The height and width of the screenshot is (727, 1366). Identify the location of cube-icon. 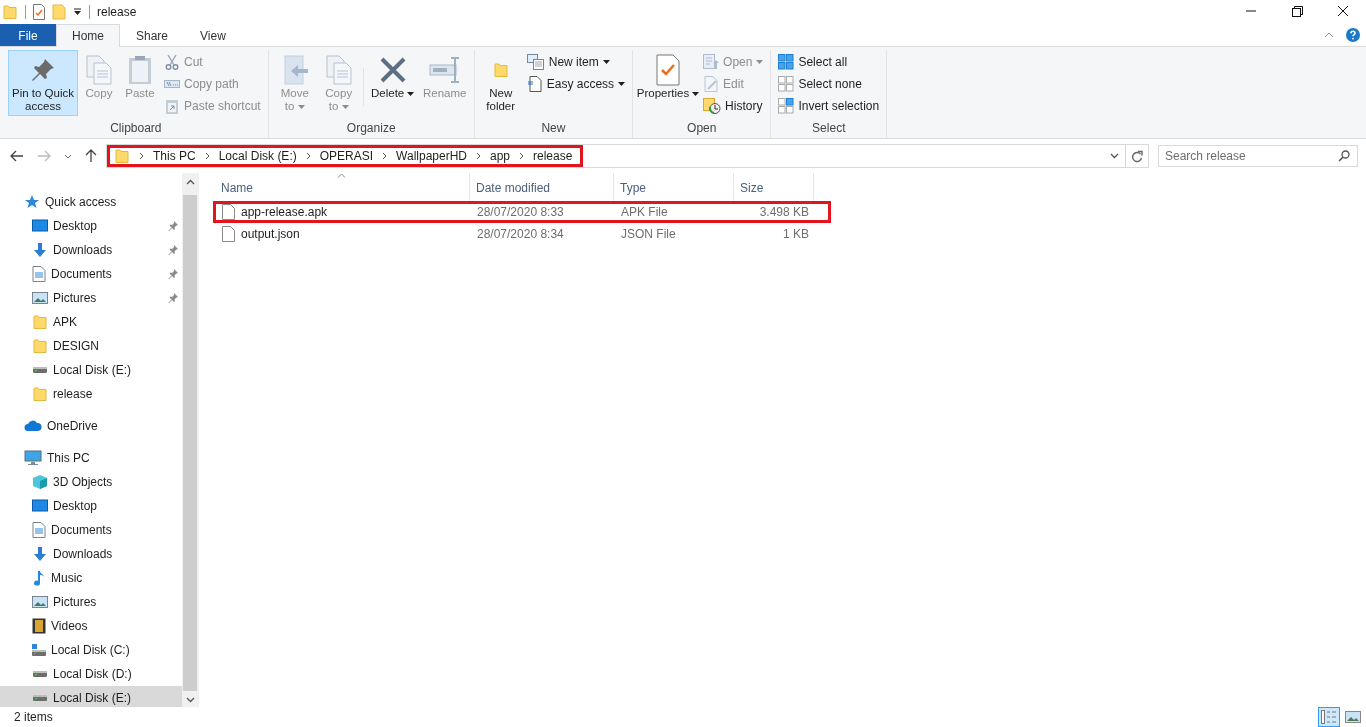
(40, 482).